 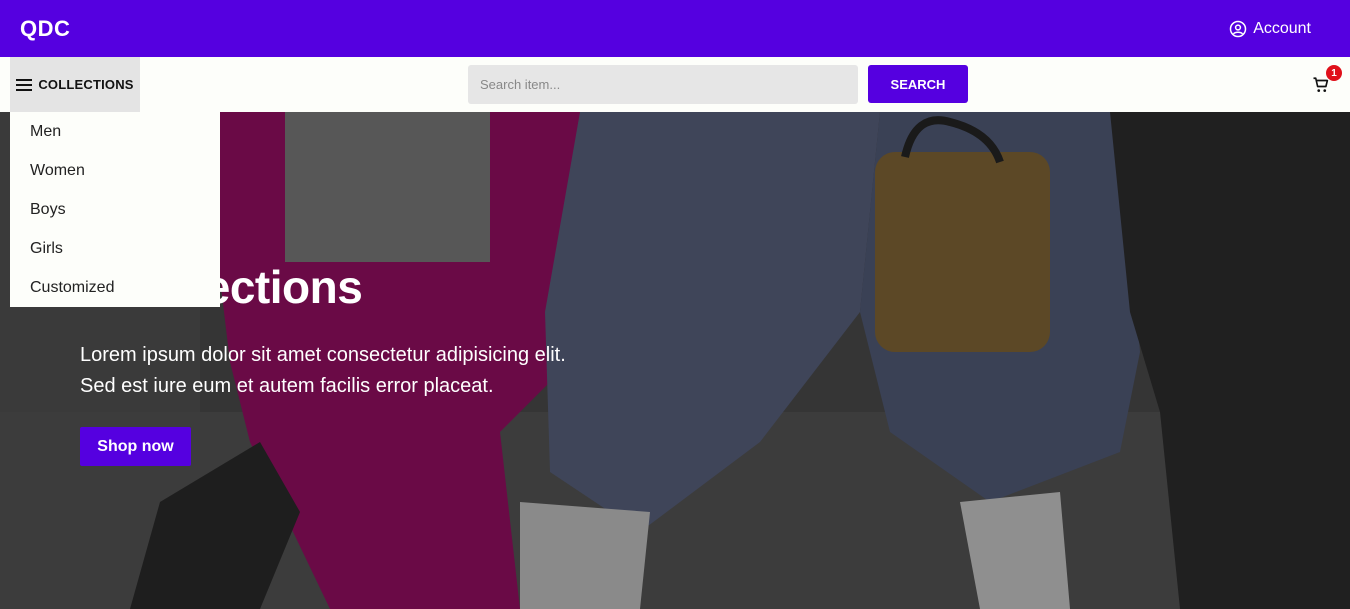 I want to click on navbar: COLLECTIONS SEARCH, so click(x=675, y=84).